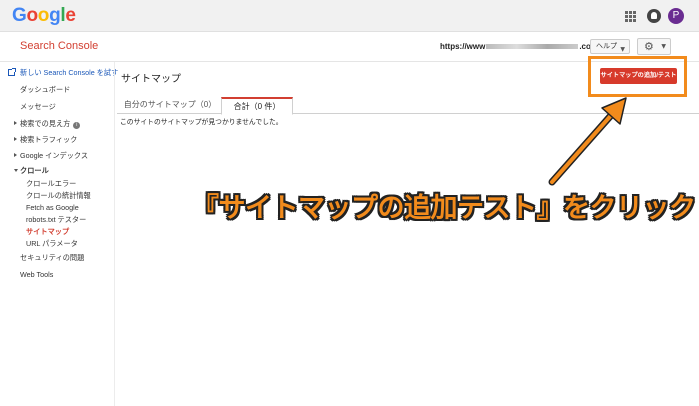  I want to click on annotation-callout: 『サイトマップの追加テスト』をクリック, so click(444, 208).